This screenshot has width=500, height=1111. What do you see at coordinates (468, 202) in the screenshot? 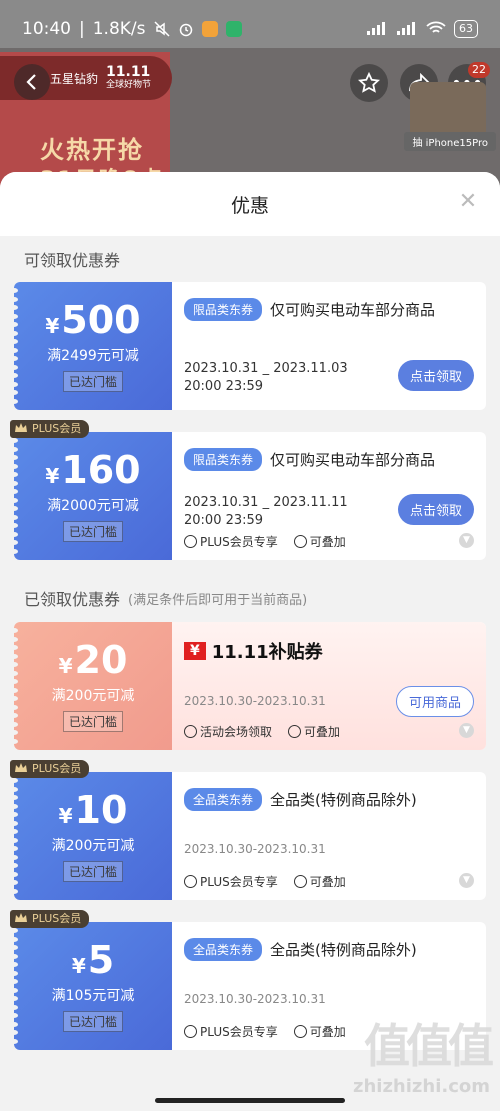
I see `close-icon: ✕` at bounding box center [468, 202].